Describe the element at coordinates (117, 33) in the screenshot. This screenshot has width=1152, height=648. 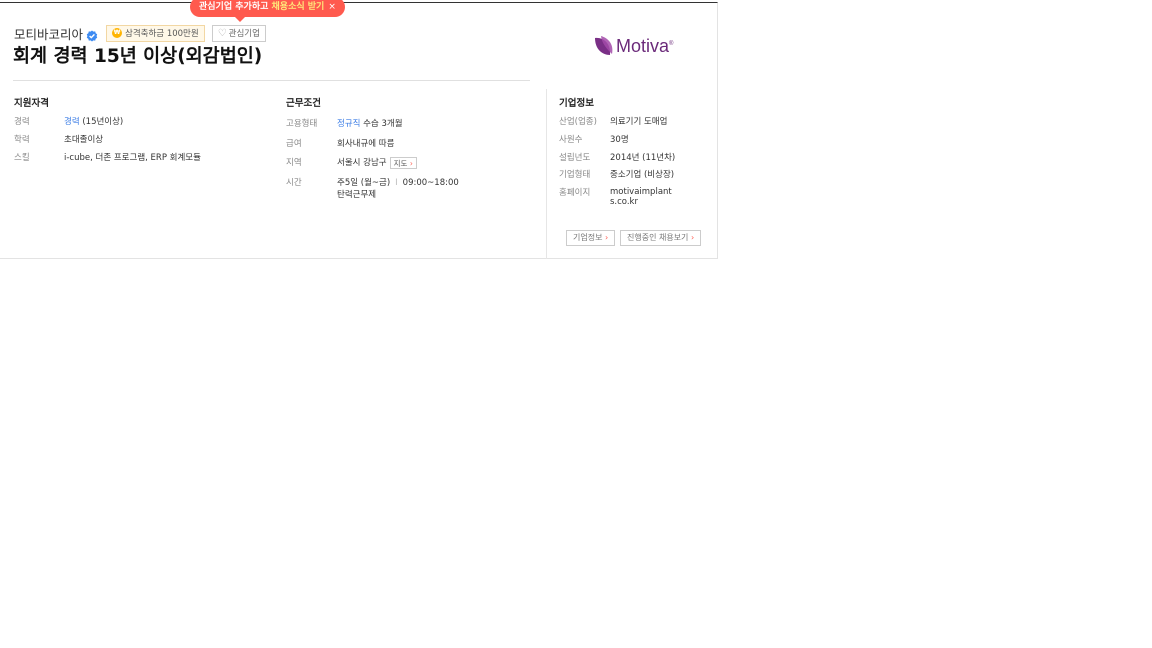
I see `coin-icon: ₩` at that location.